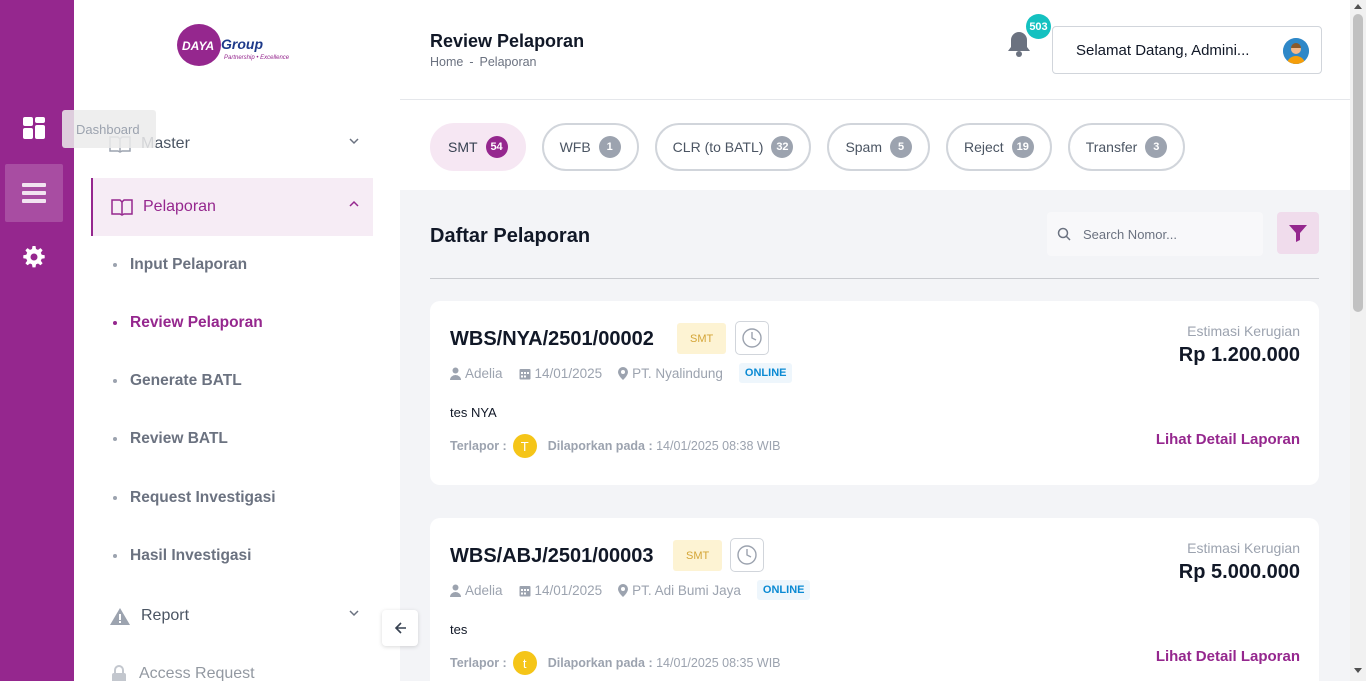 The image size is (1366, 681). Describe the element at coordinates (473, 412) in the screenshot. I see `report-description: tes NYA` at that location.